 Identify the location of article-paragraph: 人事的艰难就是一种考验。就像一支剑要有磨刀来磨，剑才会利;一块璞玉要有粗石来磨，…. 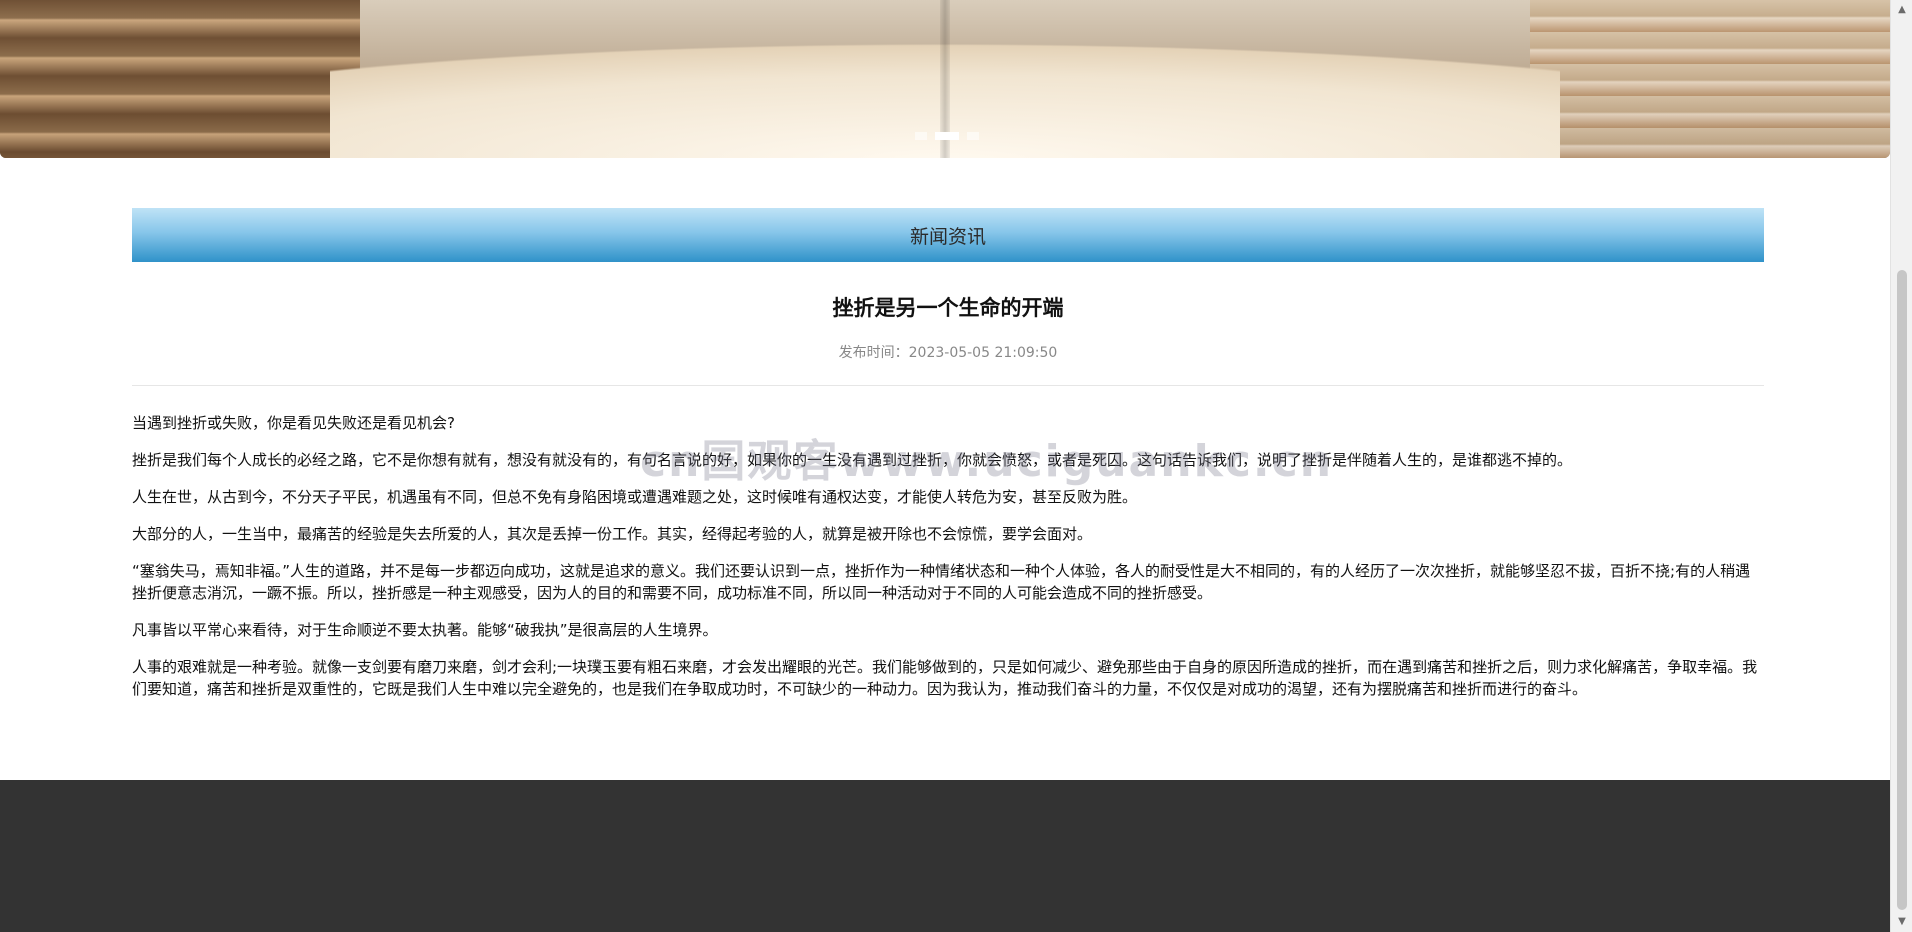
(945, 678).